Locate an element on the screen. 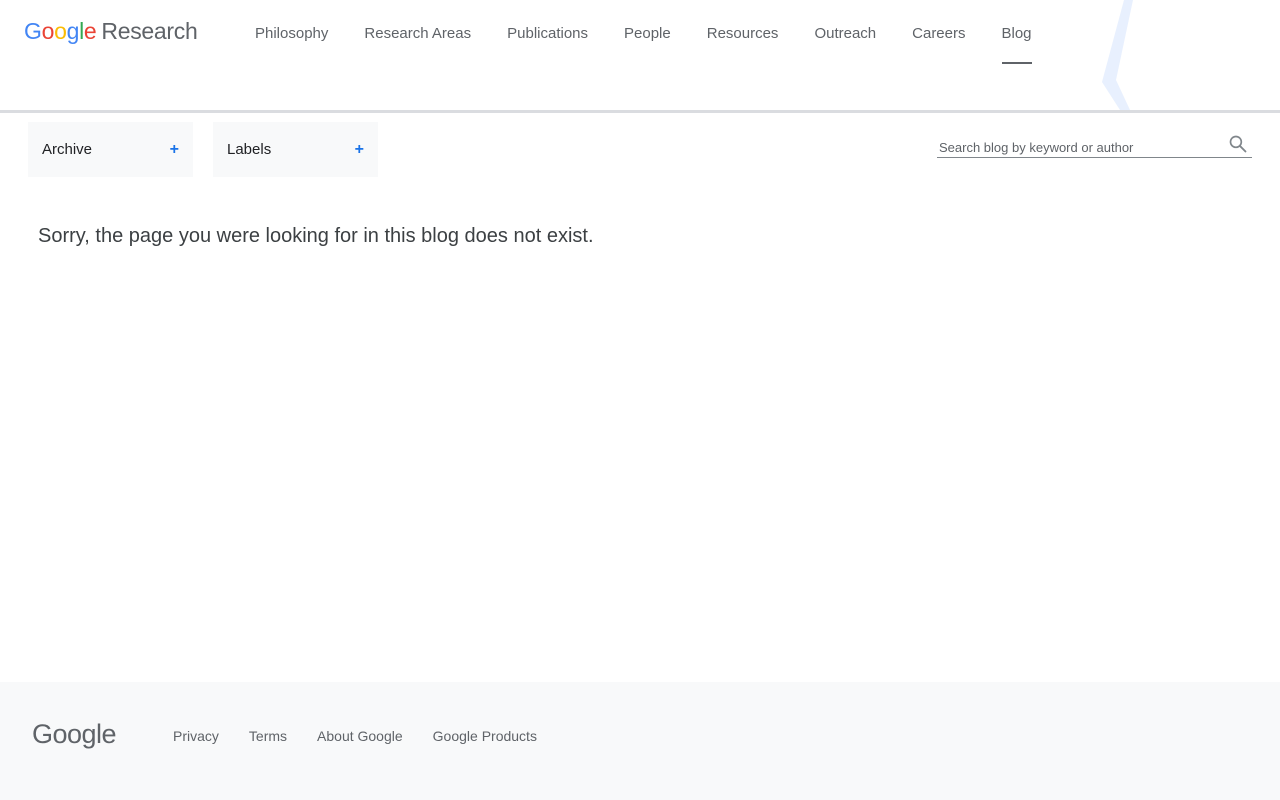 This screenshot has width=1280, height=800. nav-item-careers: Careers is located at coordinates (938, 44).